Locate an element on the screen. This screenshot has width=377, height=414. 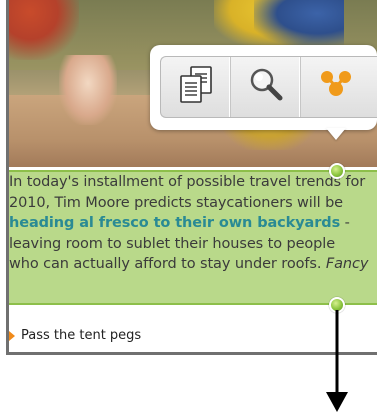
related-link: Pass the tent pegs is located at coordinates (75, 335).